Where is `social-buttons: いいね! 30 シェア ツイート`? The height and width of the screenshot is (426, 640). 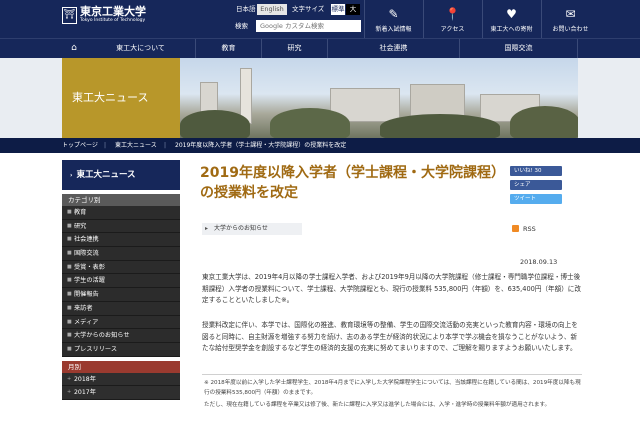
social-buttons: いいね! 30 シェア ツイート is located at coordinates (536, 187).